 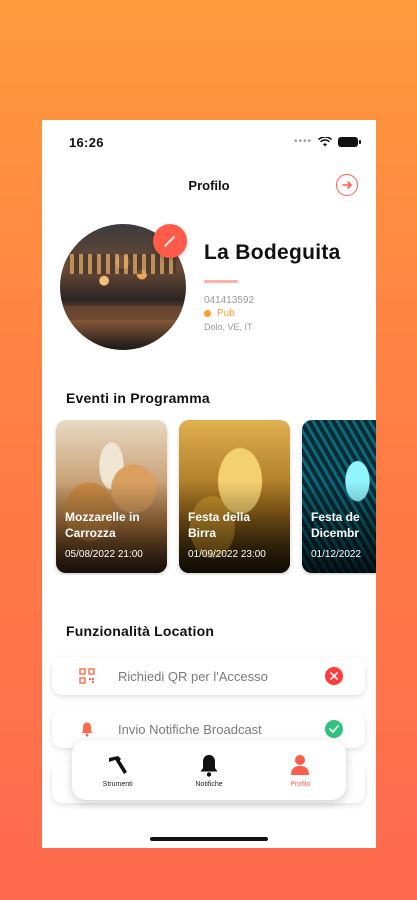 What do you see at coordinates (111, 496) in the screenshot?
I see `event-card: Mozzarelle in Carrozza 05/08/2022 21:00` at bounding box center [111, 496].